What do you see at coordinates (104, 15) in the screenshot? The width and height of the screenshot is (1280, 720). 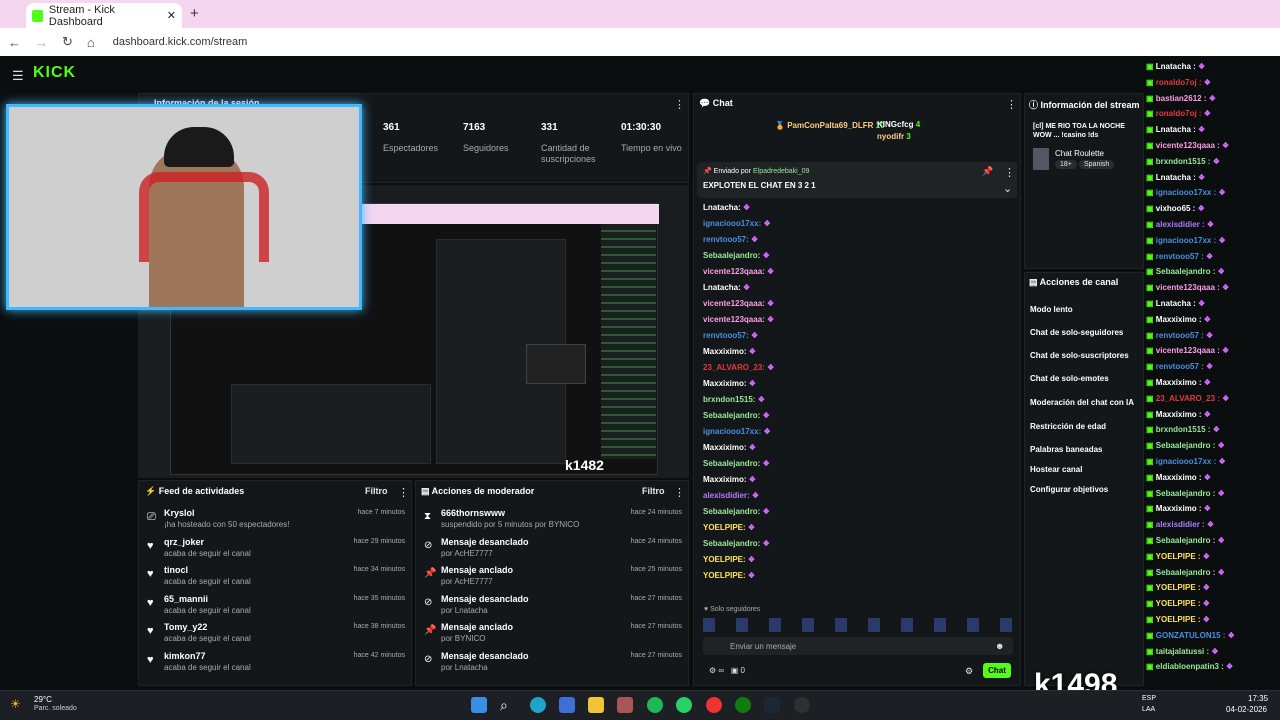 I see `browser-tab: Stream - Kick Dashboard ✕` at bounding box center [104, 15].